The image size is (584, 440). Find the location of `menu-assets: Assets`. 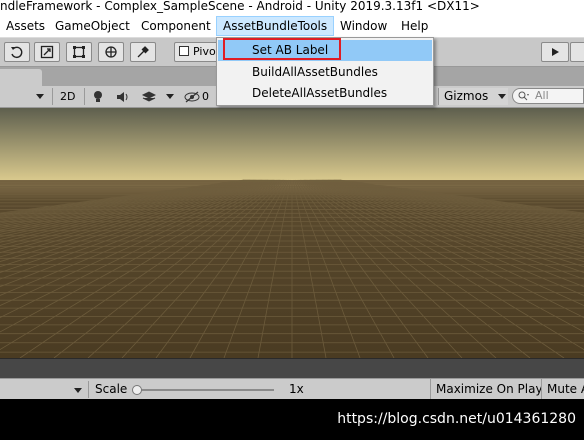

menu-assets: Assets is located at coordinates (25, 26).